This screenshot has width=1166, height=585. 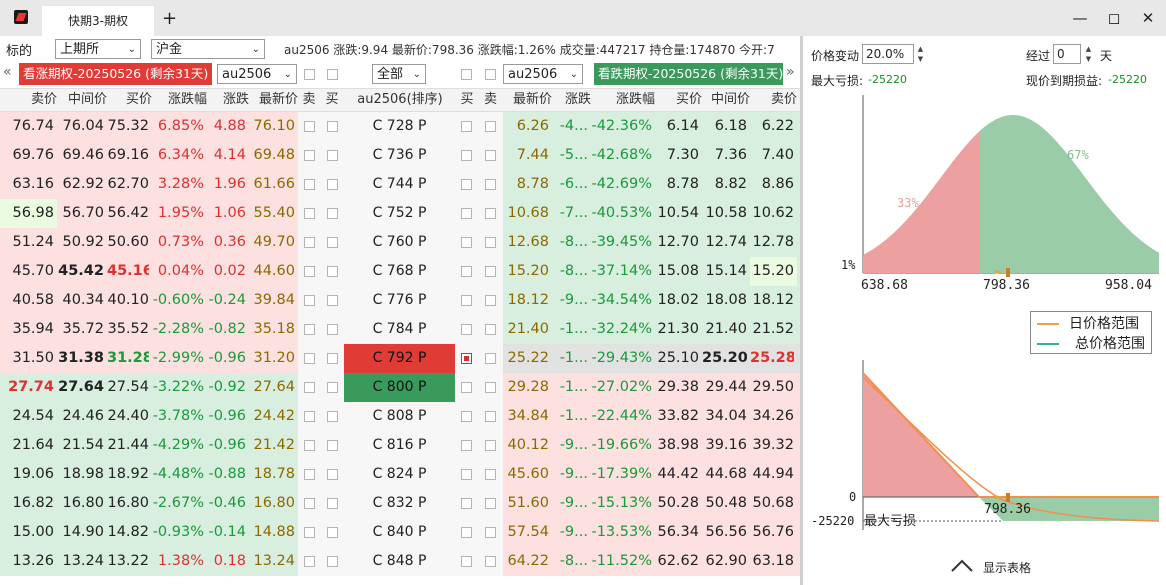 I want to click on price-change-stepper: ▲ ▼, so click(x=920, y=54).